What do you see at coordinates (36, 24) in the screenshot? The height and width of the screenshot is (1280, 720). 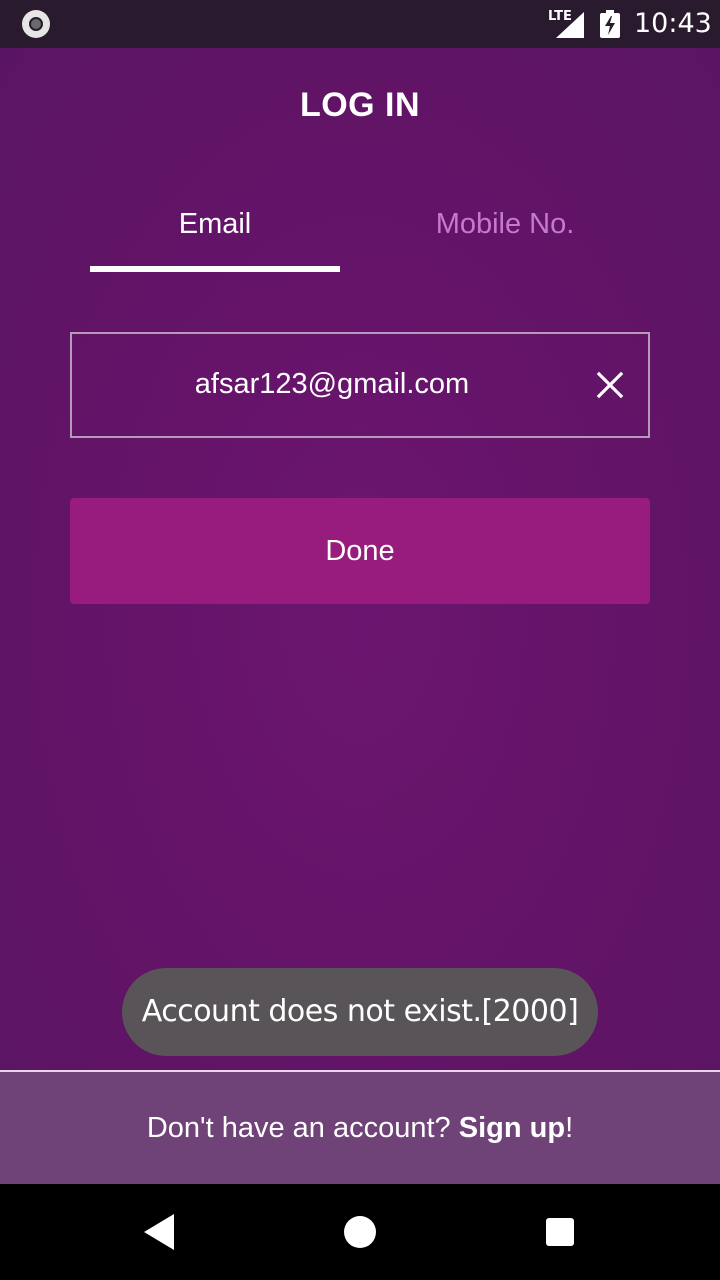 I see `record-icon` at bounding box center [36, 24].